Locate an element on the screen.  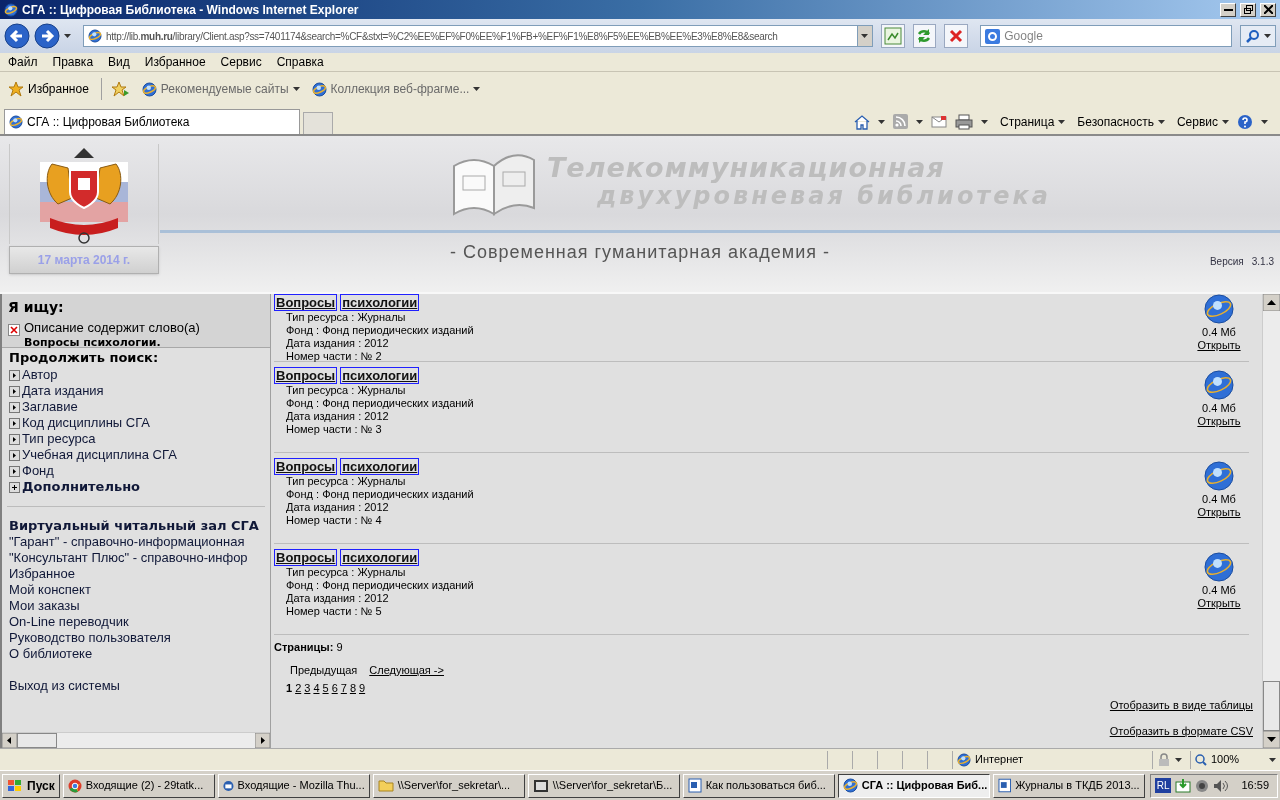
sidebar-link: "Гарант" - справочно-информационная is located at coordinates (136, 542).